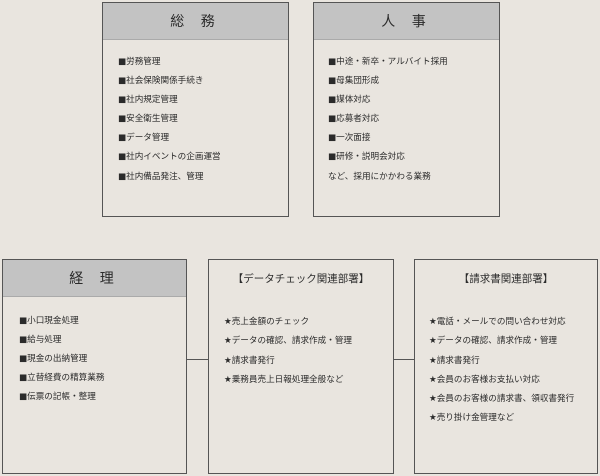  What do you see at coordinates (366, 157) in the screenshot?
I see `list-item: ■研修・説明会対応` at bounding box center [366, 157].